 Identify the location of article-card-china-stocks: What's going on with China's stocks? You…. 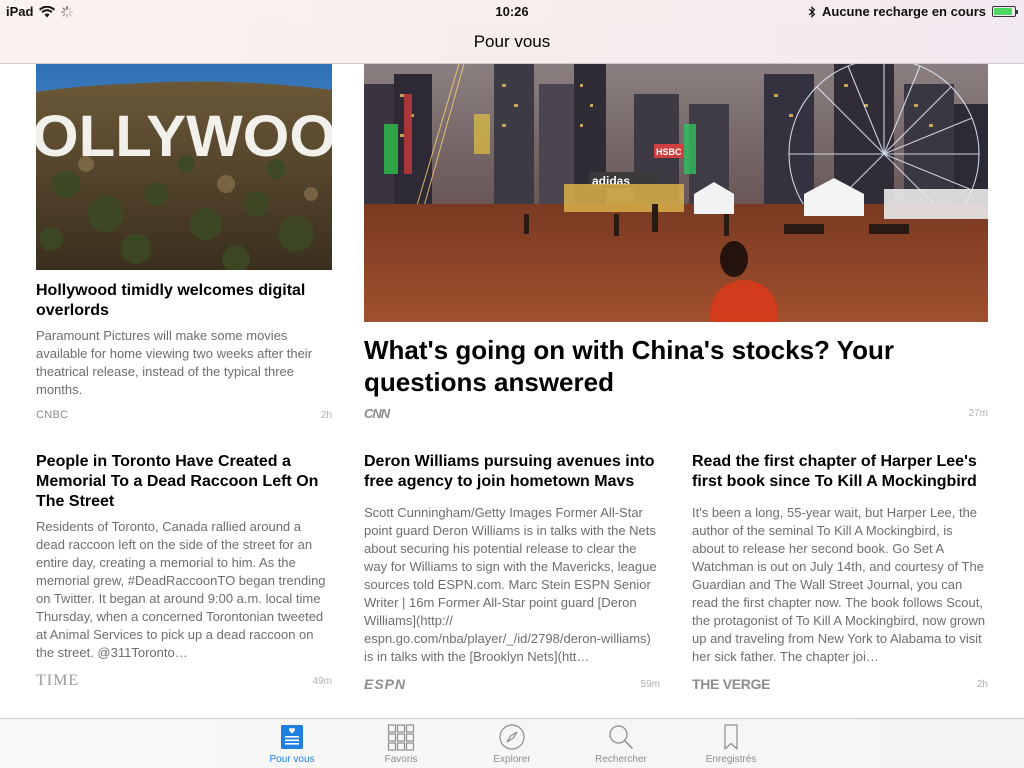
(676, 377).